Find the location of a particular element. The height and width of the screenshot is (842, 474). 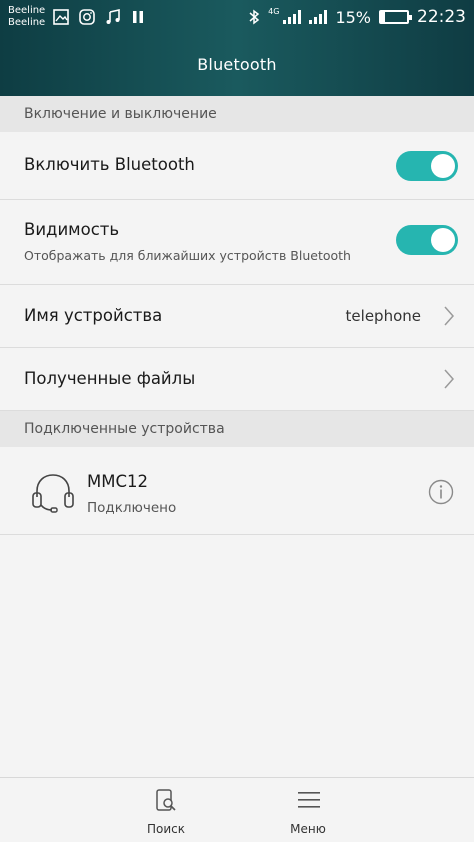

visibility-toggle is located at coordinates (427, 240).